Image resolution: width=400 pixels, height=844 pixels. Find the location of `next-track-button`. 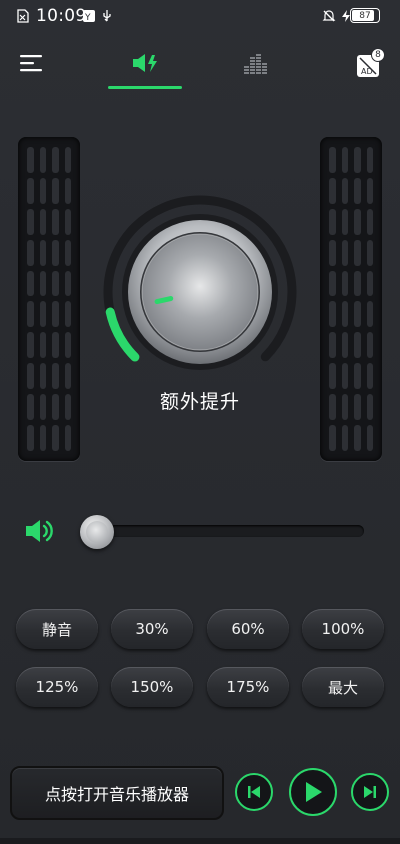

next-track-button is located at coordinates (370, 792).